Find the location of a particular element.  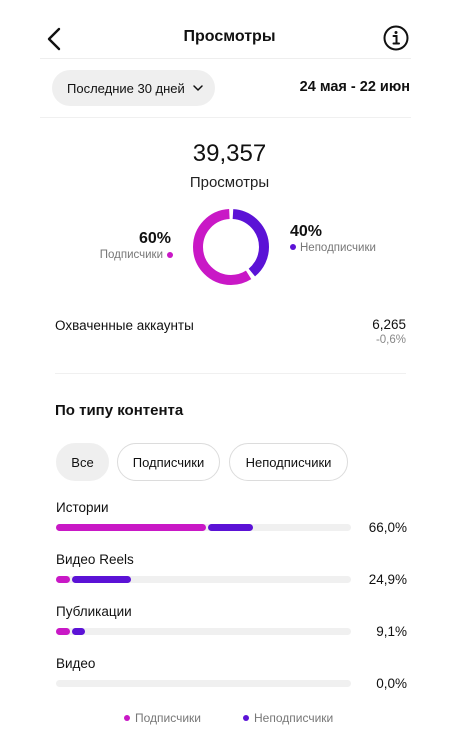

followers-label: Подписчики is located at coordinates (131, 255).